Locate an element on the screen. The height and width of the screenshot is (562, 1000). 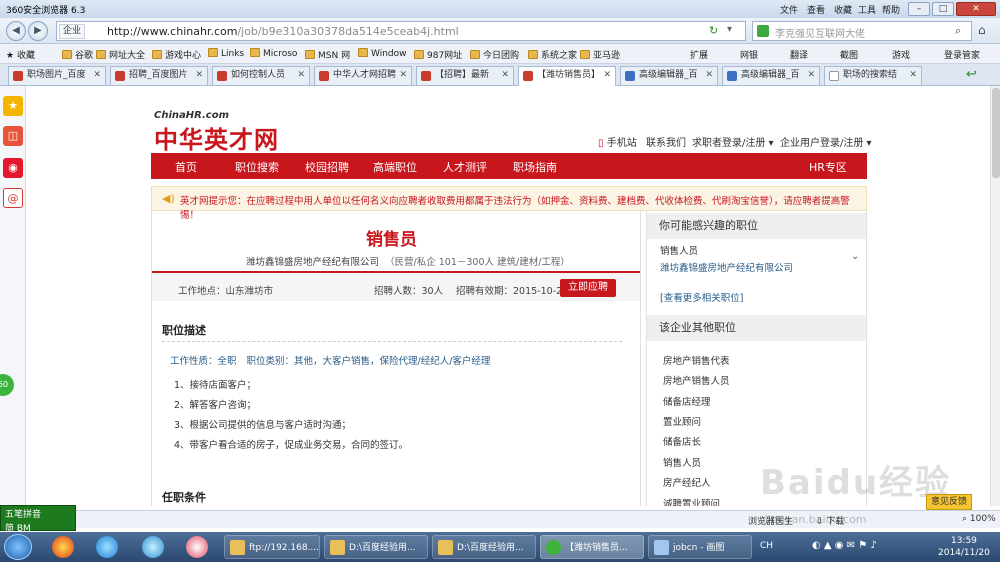
tab-5-active: 【潍坊销售员】 ✕ is located at coordinates (567, 76).